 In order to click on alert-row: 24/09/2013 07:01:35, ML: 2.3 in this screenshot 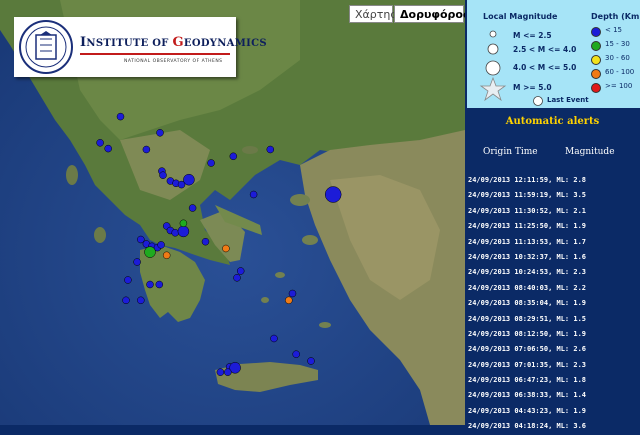, I will do `click(554, 365)`.